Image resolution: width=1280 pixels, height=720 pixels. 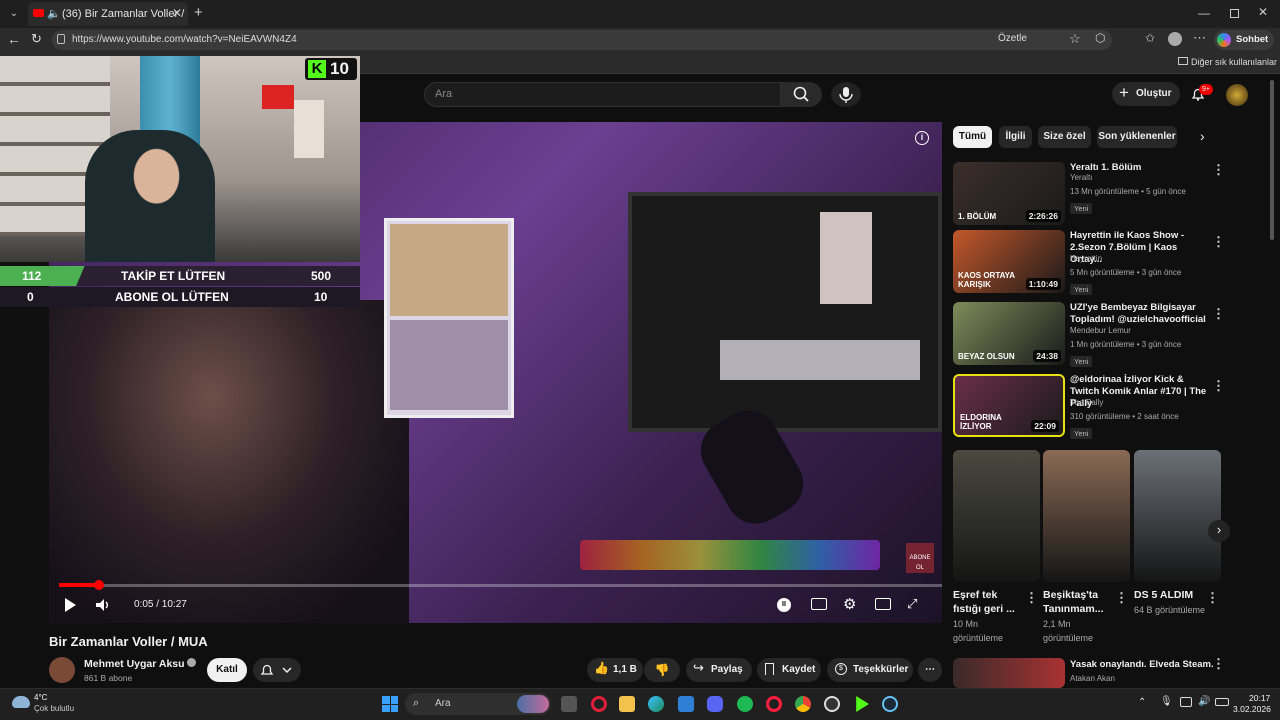 I want to click on related-channel: Mendebur Lemur, so click(x=1100, y=331).